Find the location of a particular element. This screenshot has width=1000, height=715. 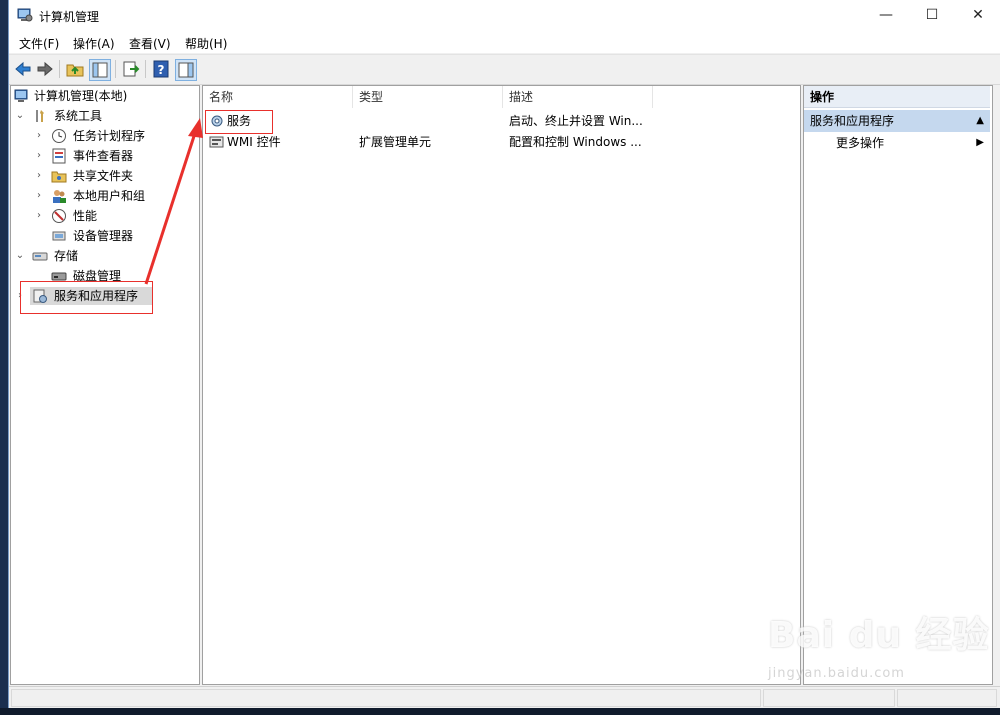

action-more-actions: 更多操作 ▶ is located at coordinates (897, 143).